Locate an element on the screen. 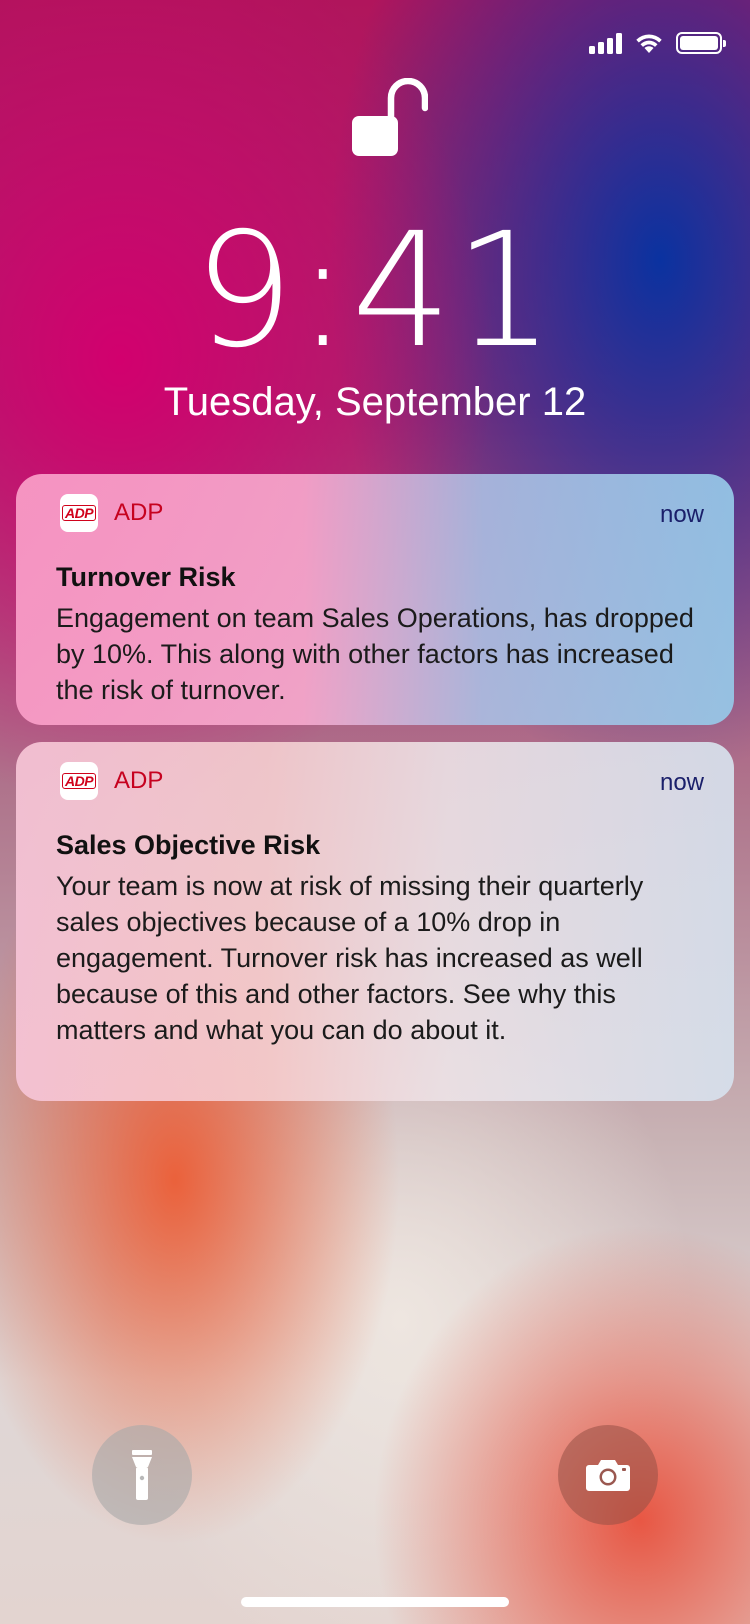 The height and width of the screenshot is (1624, 750). flashlight-icon is located at coordinates (142, 1475).